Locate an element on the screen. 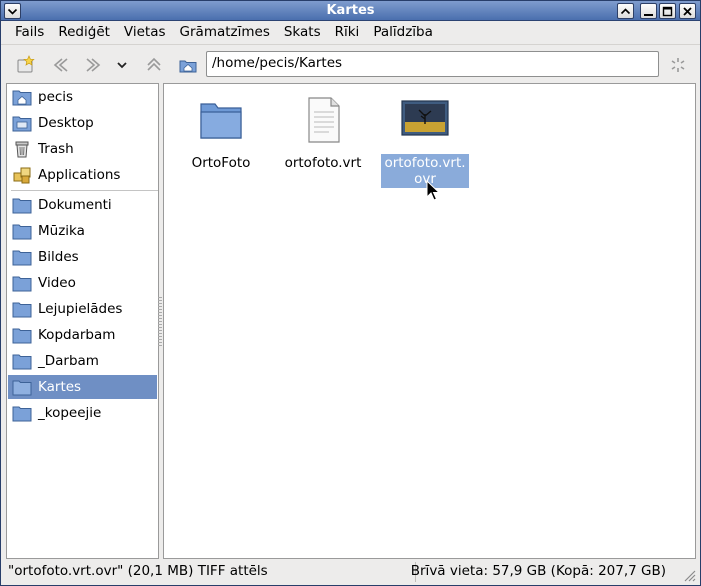  sidebar-item-kartes: Kartes is located at coordinates (82, 387).